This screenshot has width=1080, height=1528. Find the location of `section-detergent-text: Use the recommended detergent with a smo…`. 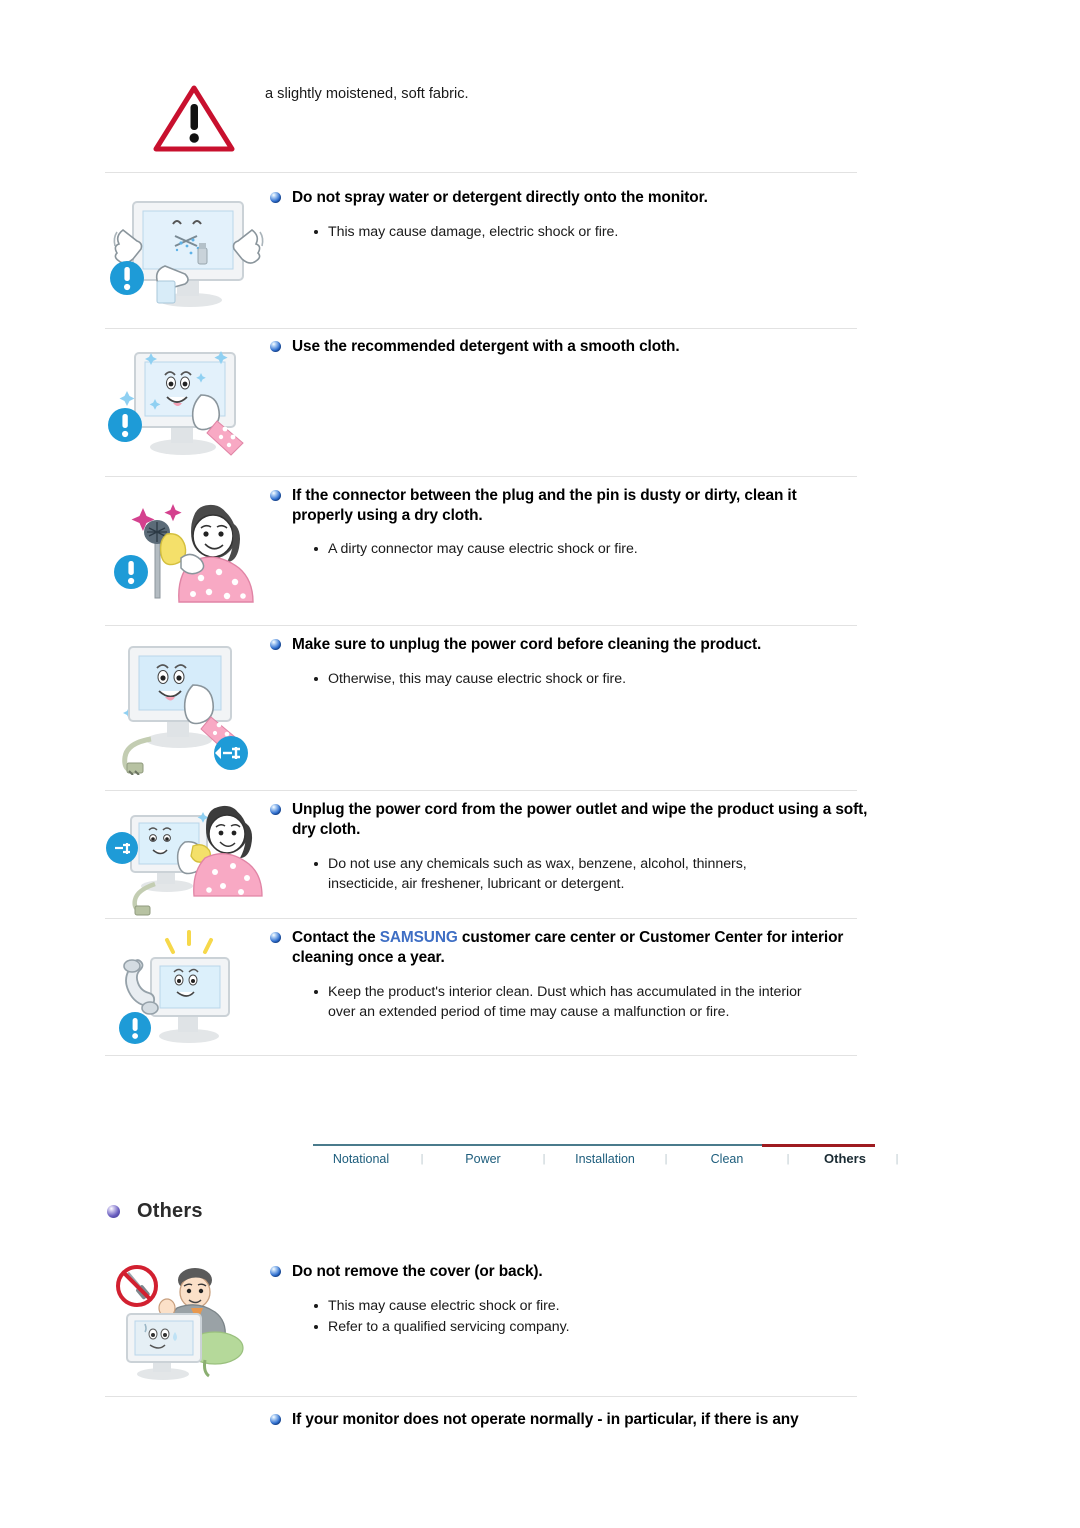

section-detergent-text: Use the recommended detergent with a smo… is located at coordinates (675, 347).